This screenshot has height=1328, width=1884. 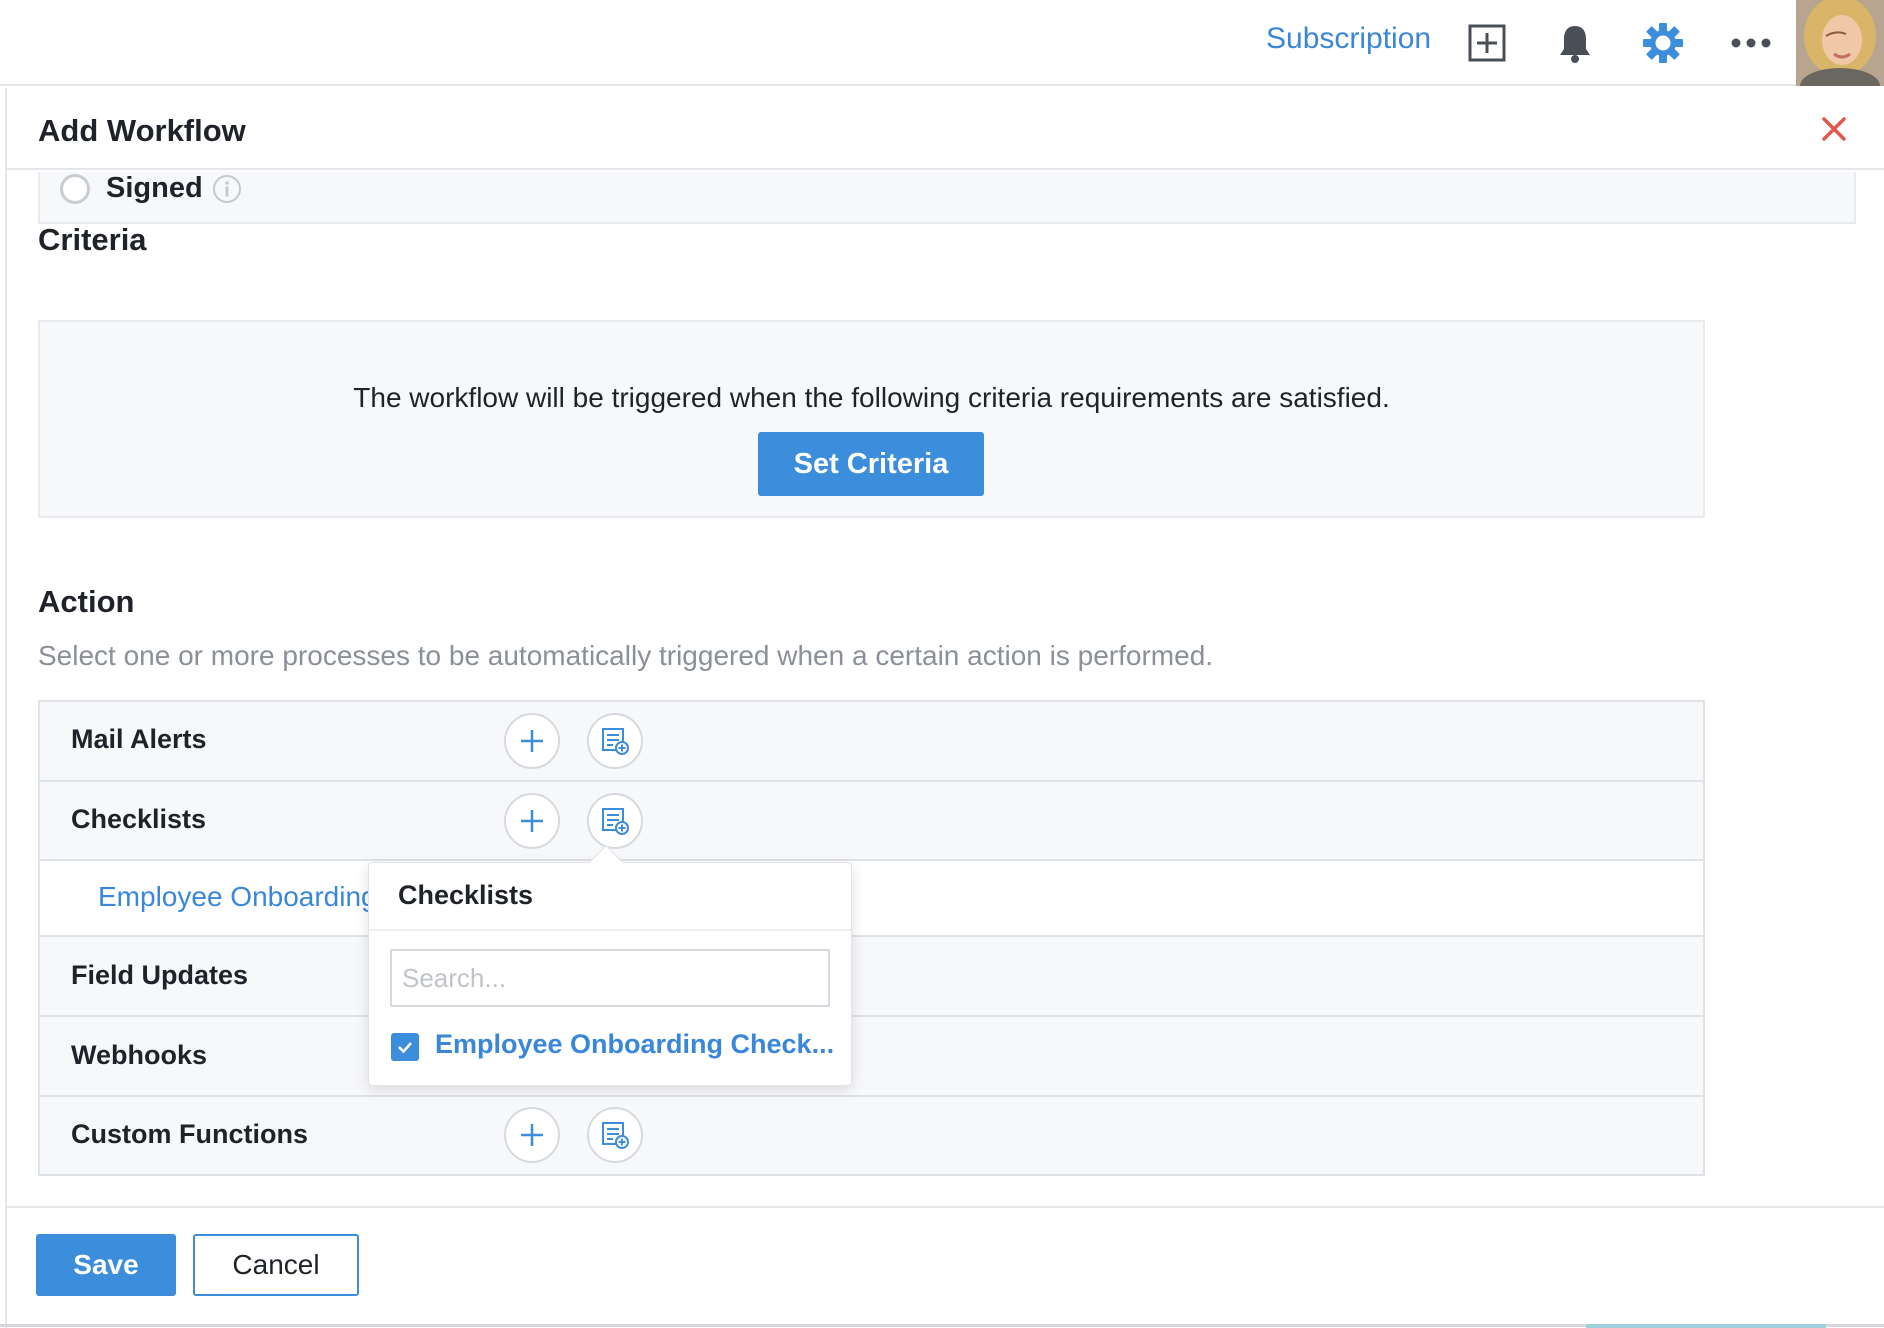 I want to click on set-criteria-button: Set Criteria, so click(x=871, y=464).